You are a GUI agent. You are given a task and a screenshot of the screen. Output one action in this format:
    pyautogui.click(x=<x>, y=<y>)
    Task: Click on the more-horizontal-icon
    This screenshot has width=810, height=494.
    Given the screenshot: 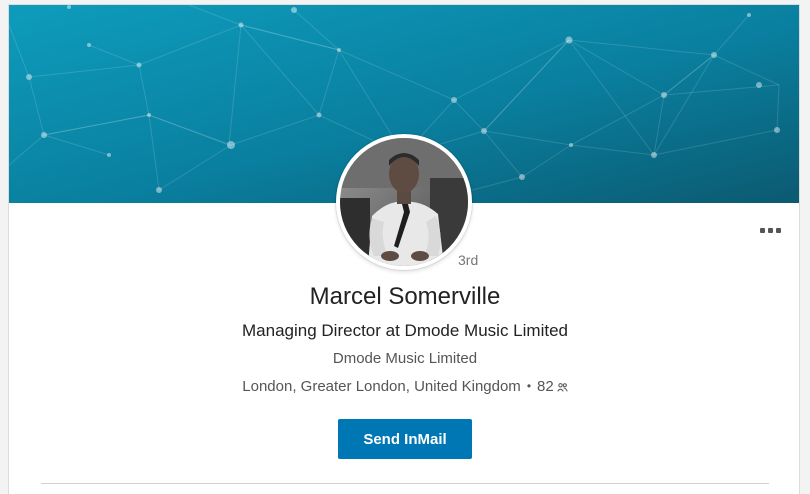 What is the action you would take?
    pyautogui.click(x=762, y=230)
    